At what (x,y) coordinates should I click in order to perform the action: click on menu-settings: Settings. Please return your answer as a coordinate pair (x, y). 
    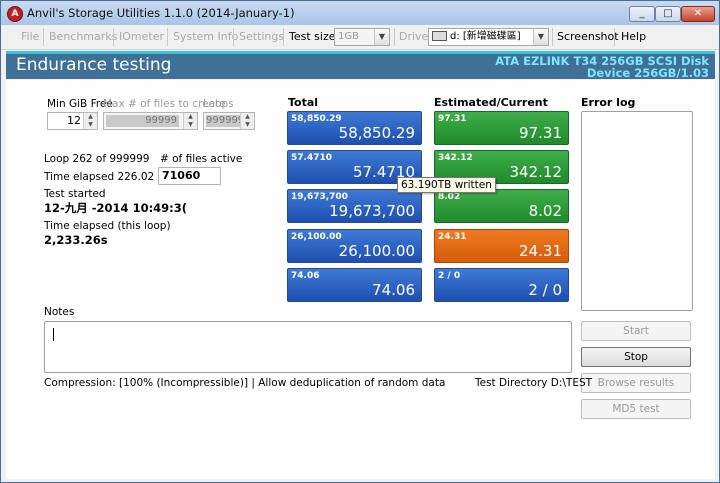
    Looking at the image, I should click on (261, 36).